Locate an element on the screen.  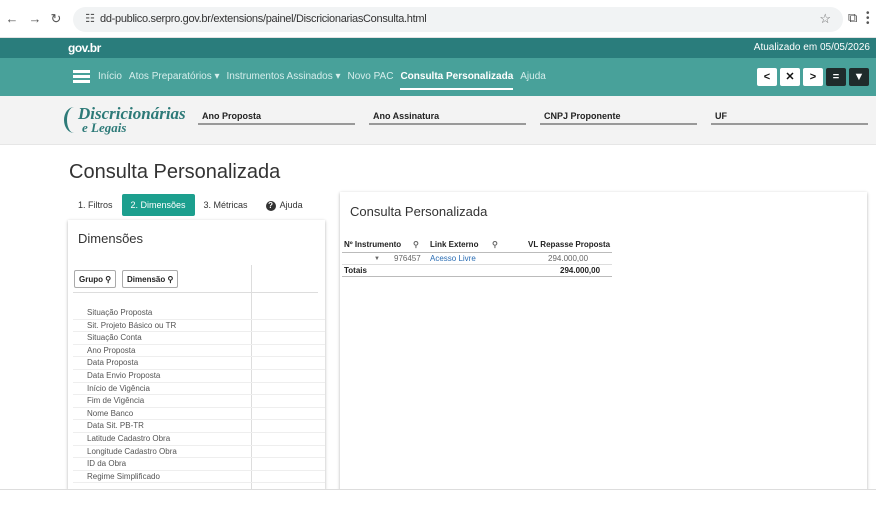
hamburger-menu-icon is located at coordinates (81, 76).